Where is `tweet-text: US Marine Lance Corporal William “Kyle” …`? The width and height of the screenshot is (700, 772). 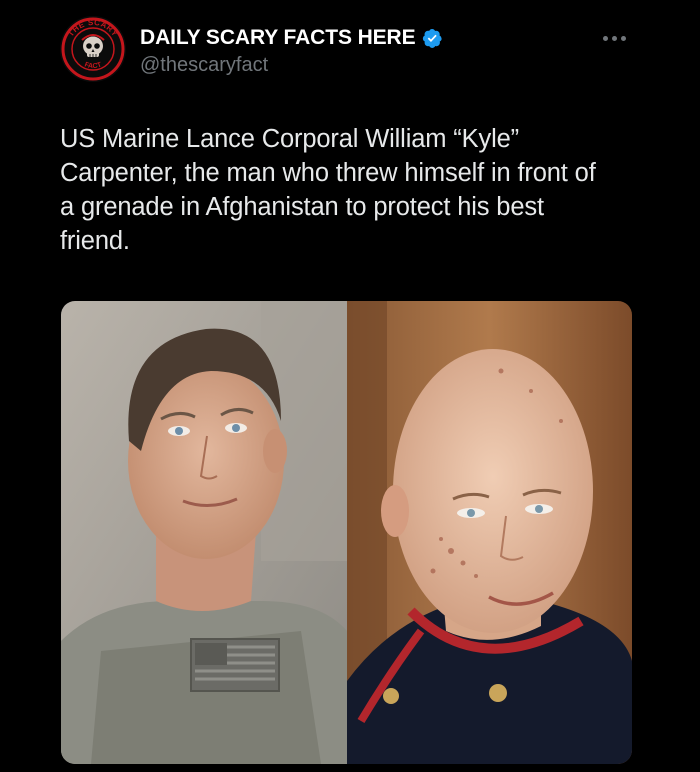 tweet-text: US Marine Lance Corporal William “Kyle” … is located at coordinates (328, 190).